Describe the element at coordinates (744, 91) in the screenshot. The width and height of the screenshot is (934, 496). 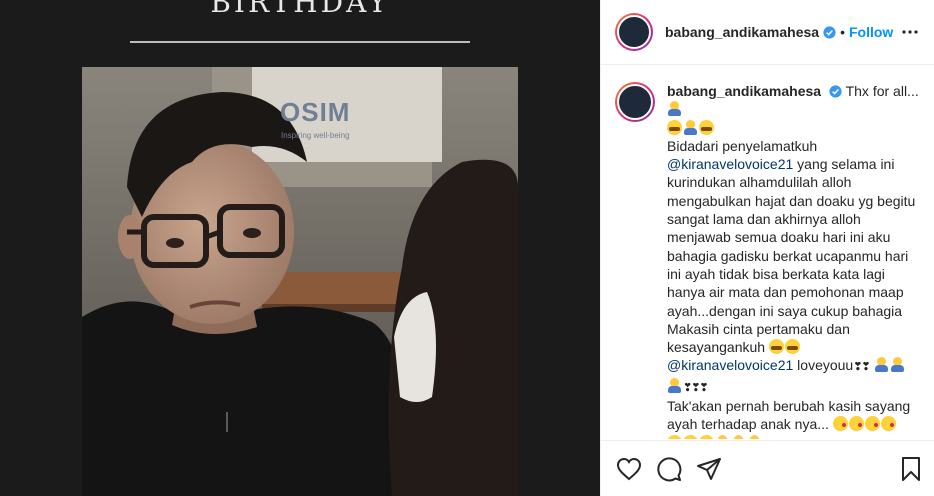
I see `caption-username: babang_andikamahesa` at that location.